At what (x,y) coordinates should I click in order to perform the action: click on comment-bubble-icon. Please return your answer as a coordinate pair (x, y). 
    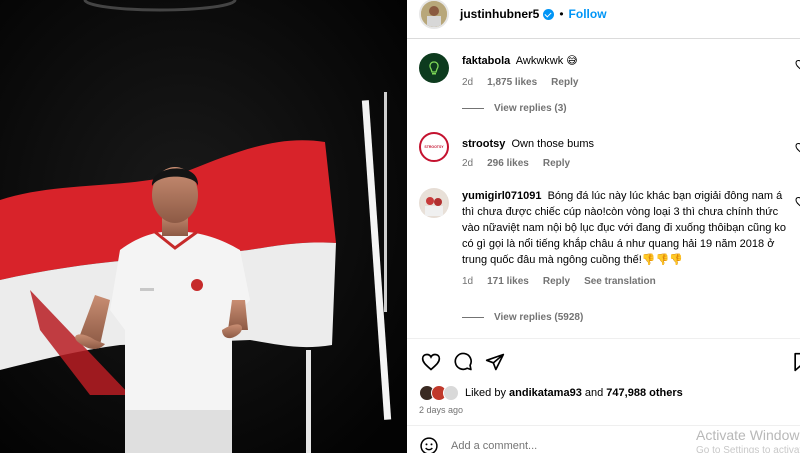
    Looking at the image, I should click on (463, 362).